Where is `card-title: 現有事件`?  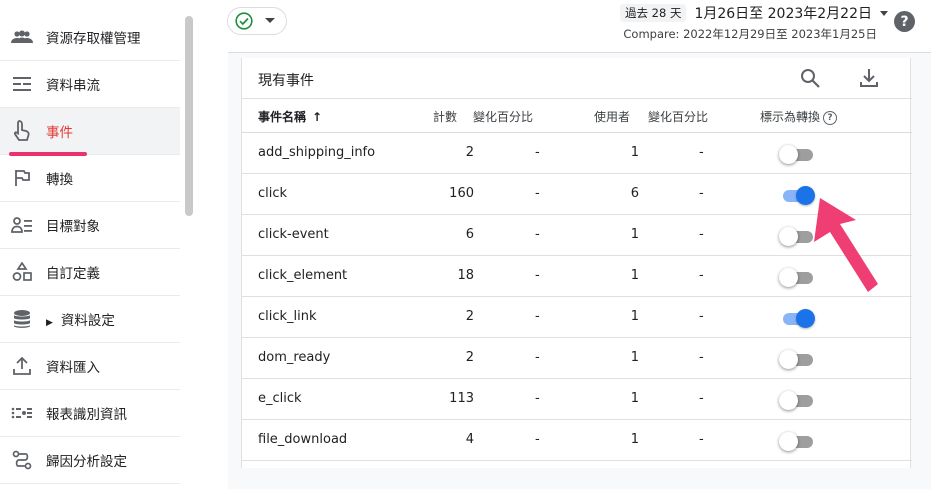
card-title: 現有事件 is located at coordinates (286, 81).